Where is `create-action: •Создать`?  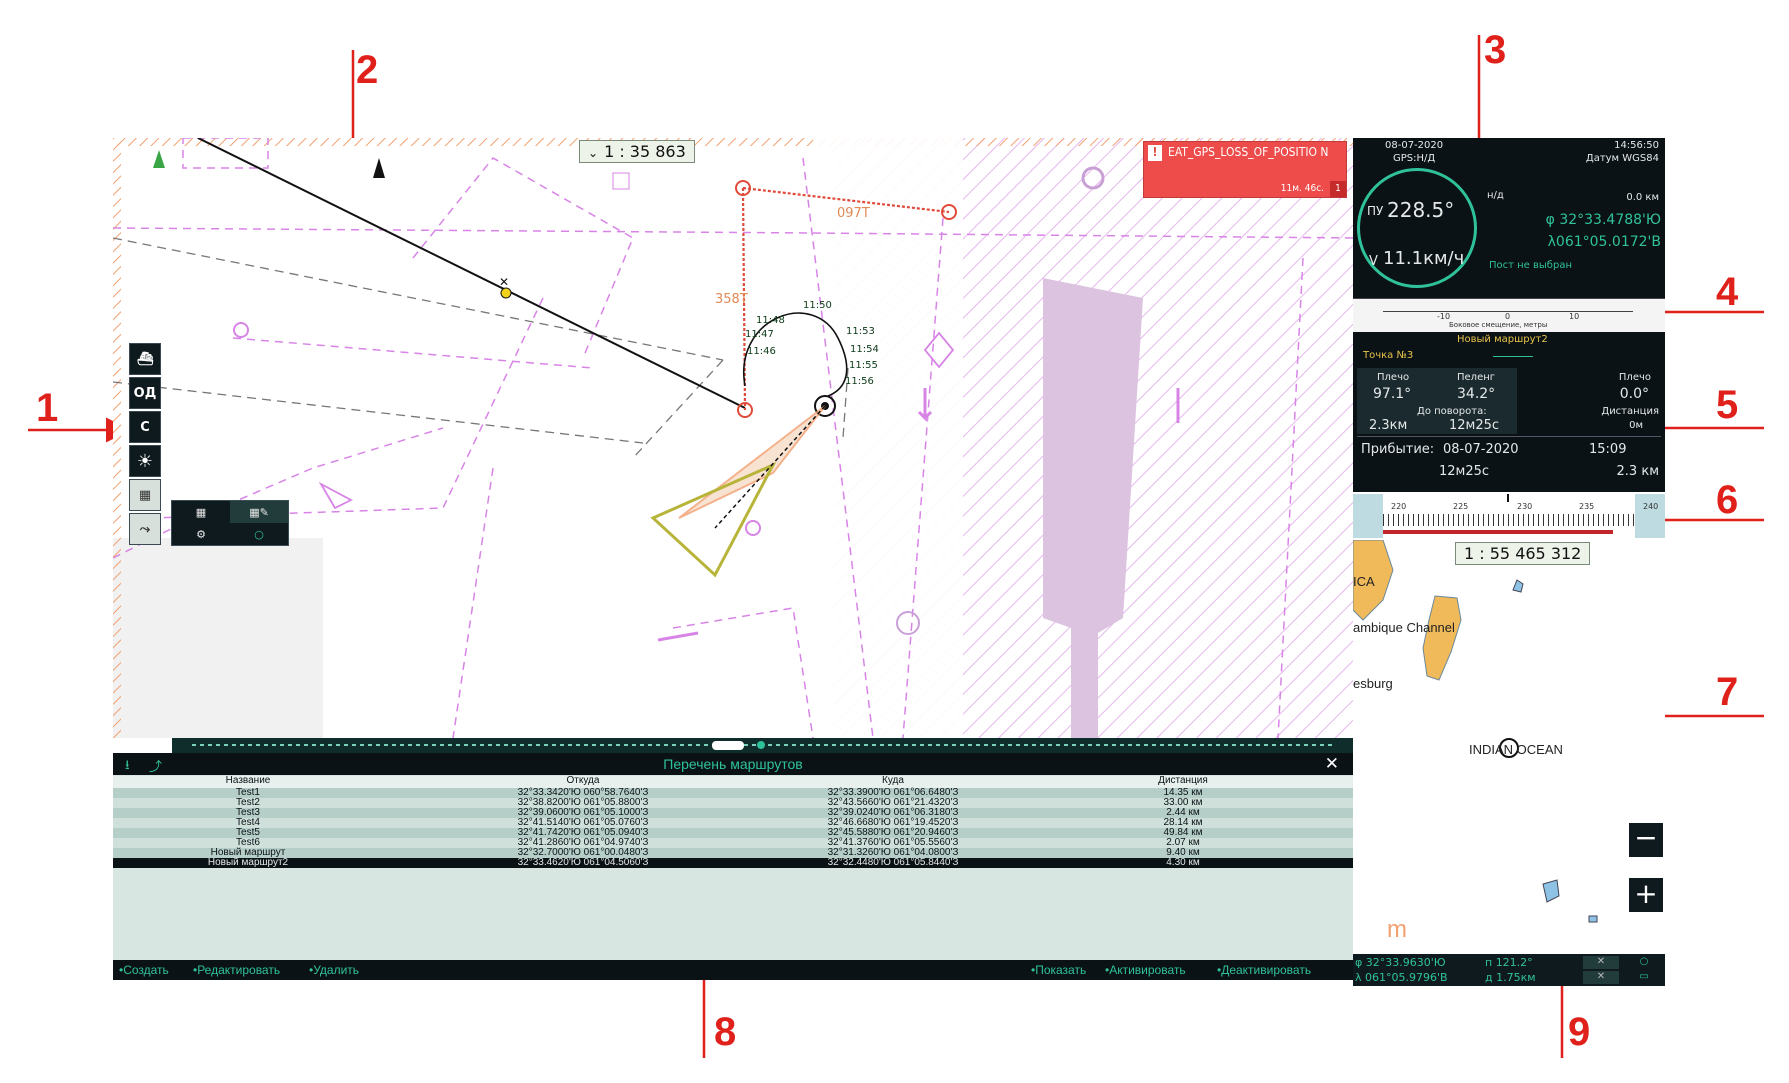 create-action: •Создать is located at coordinates (144, 970).